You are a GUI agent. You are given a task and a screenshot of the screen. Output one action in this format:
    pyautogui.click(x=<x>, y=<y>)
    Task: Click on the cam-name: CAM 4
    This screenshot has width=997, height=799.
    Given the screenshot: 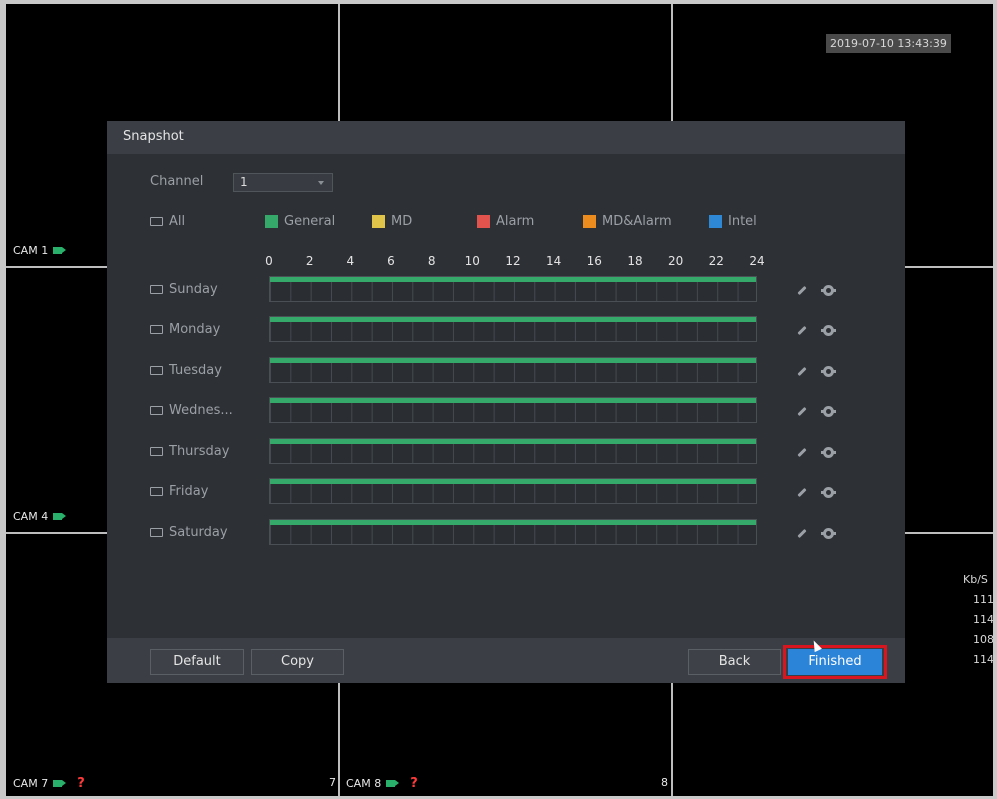 What is the action you would take?
    pyautogui.click(x=31, y=516)
    